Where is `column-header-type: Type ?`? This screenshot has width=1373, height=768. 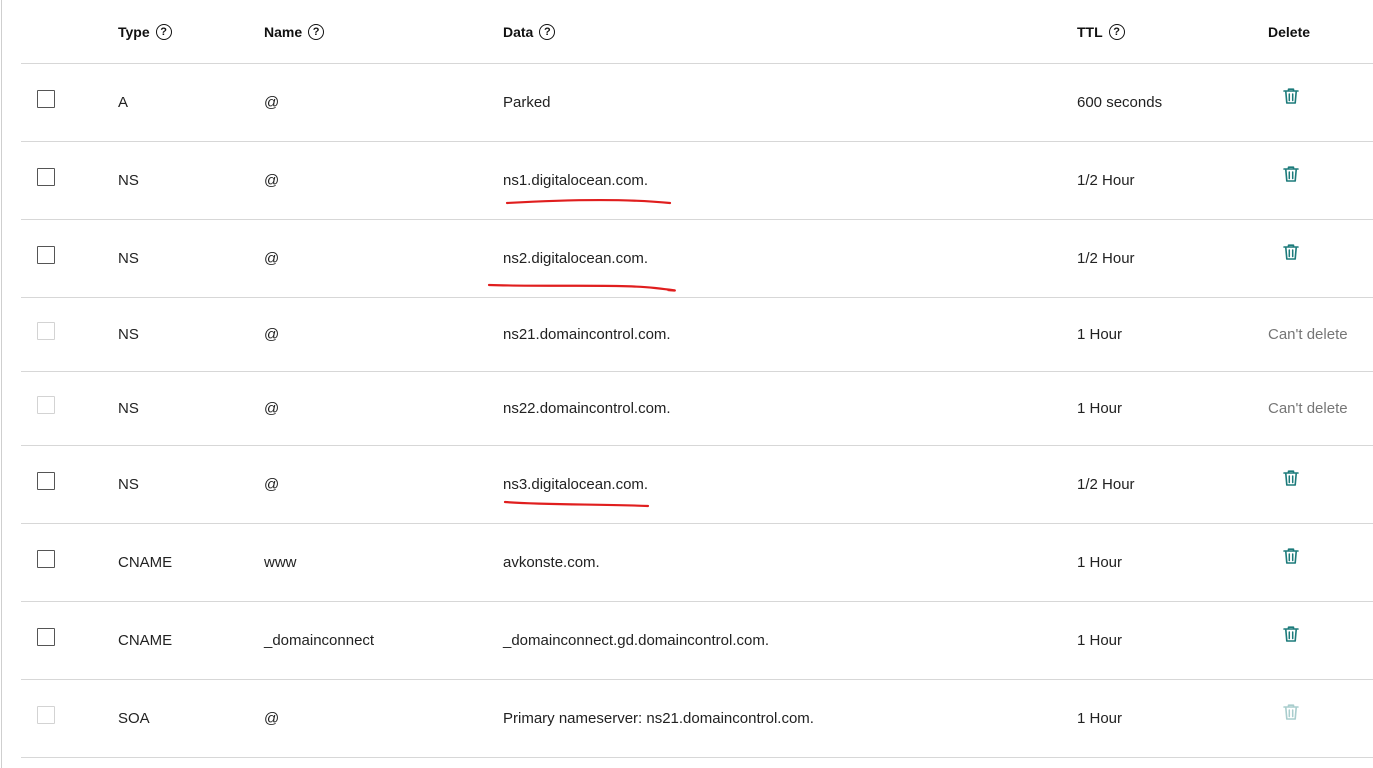 column-header-type: Type ? is located at coordinates (145, 32).